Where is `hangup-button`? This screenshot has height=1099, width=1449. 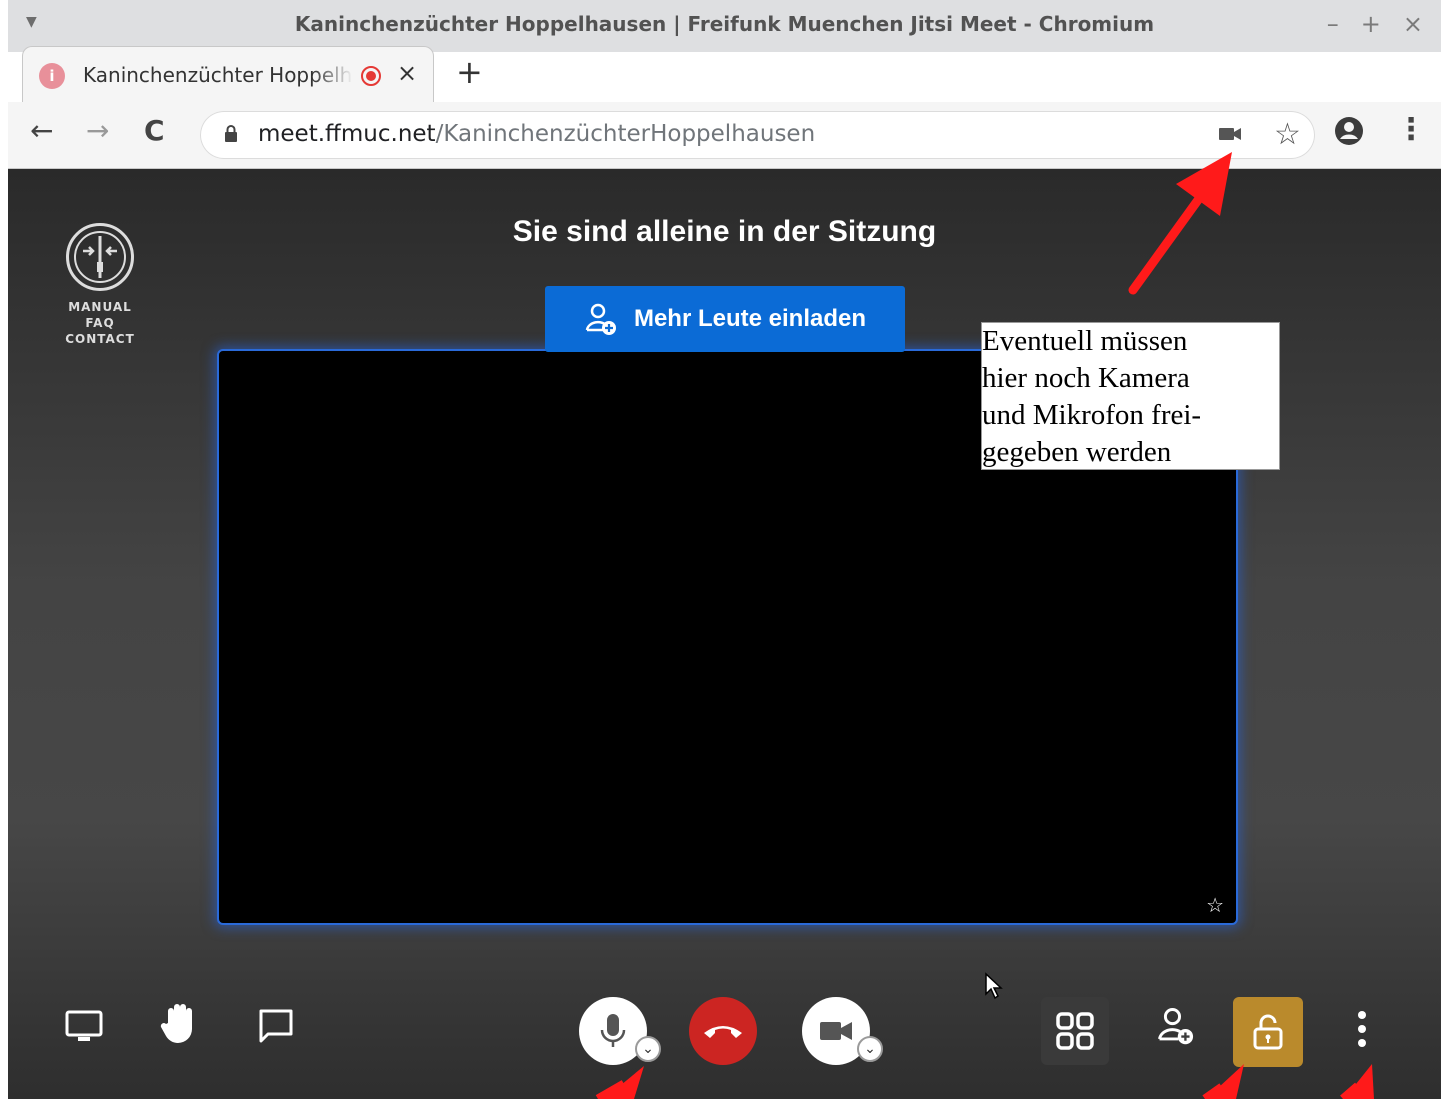
hangup-button is located at coordinates (723, 1031).